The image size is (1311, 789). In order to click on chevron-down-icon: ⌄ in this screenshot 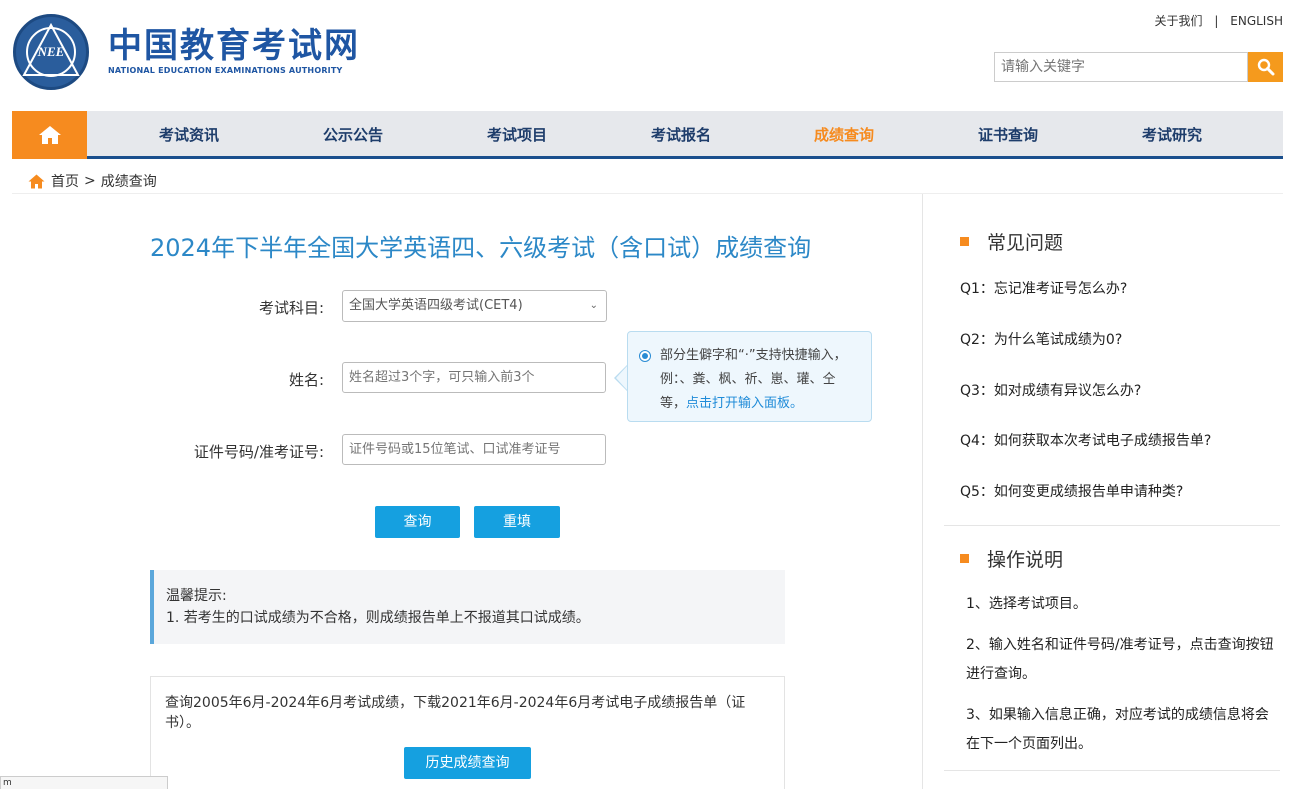, I will do `click(593, 305)`.